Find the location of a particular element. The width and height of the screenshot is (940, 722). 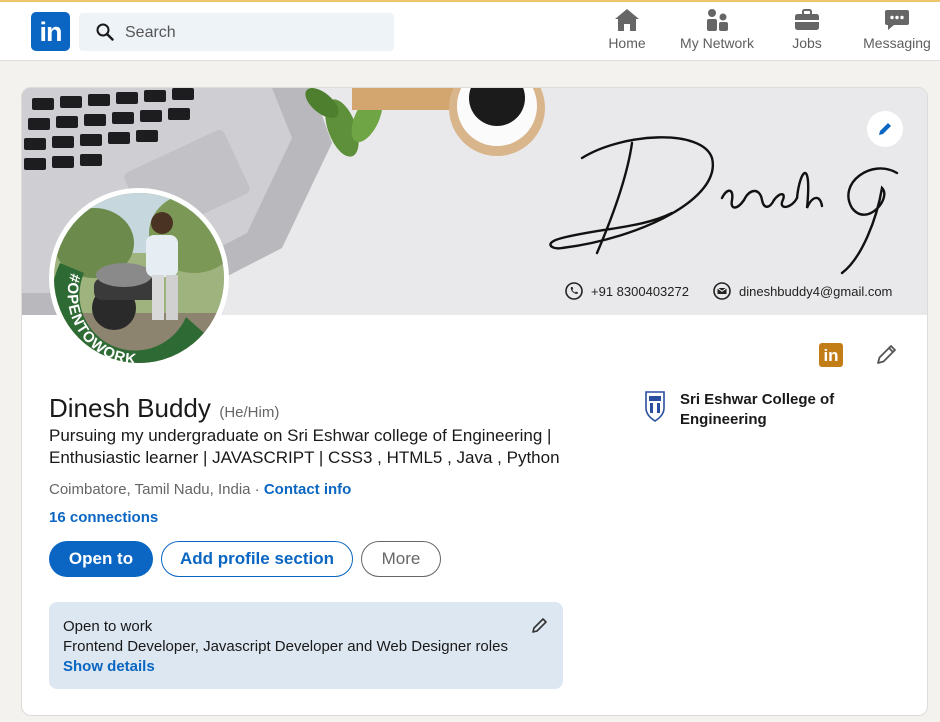

banner-email-text: dineshbuddy4@gmail.com is located at coordinates (816, 291).